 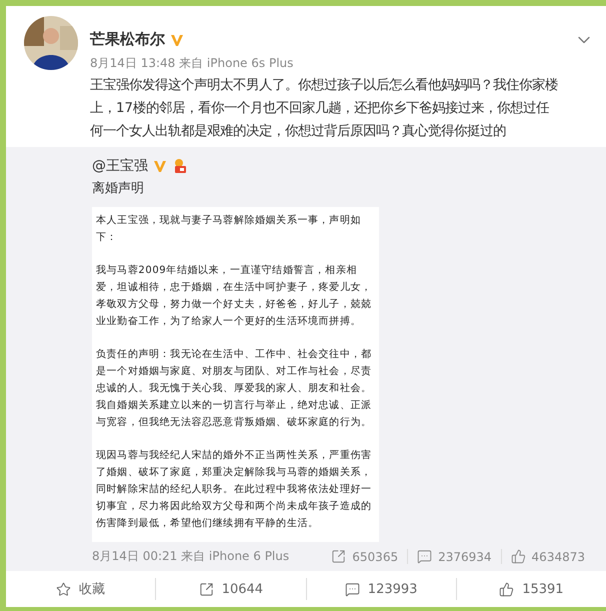 What do you see at coordinates (324, 108) in the screenshot?
I see `post-text: 王宝强你发得这个声明太不男人了。你想过孩子以后怎么看他妈妈吗？我住你家楼上，17楼的邻居，看你一个月也不回家几趟，还把你乡下爸妈接过来，你想过任何一个女人出轨都是艰难的决定，你想过背后原因吗？真心觉得你挺过的` at bounding box center [324, 108].